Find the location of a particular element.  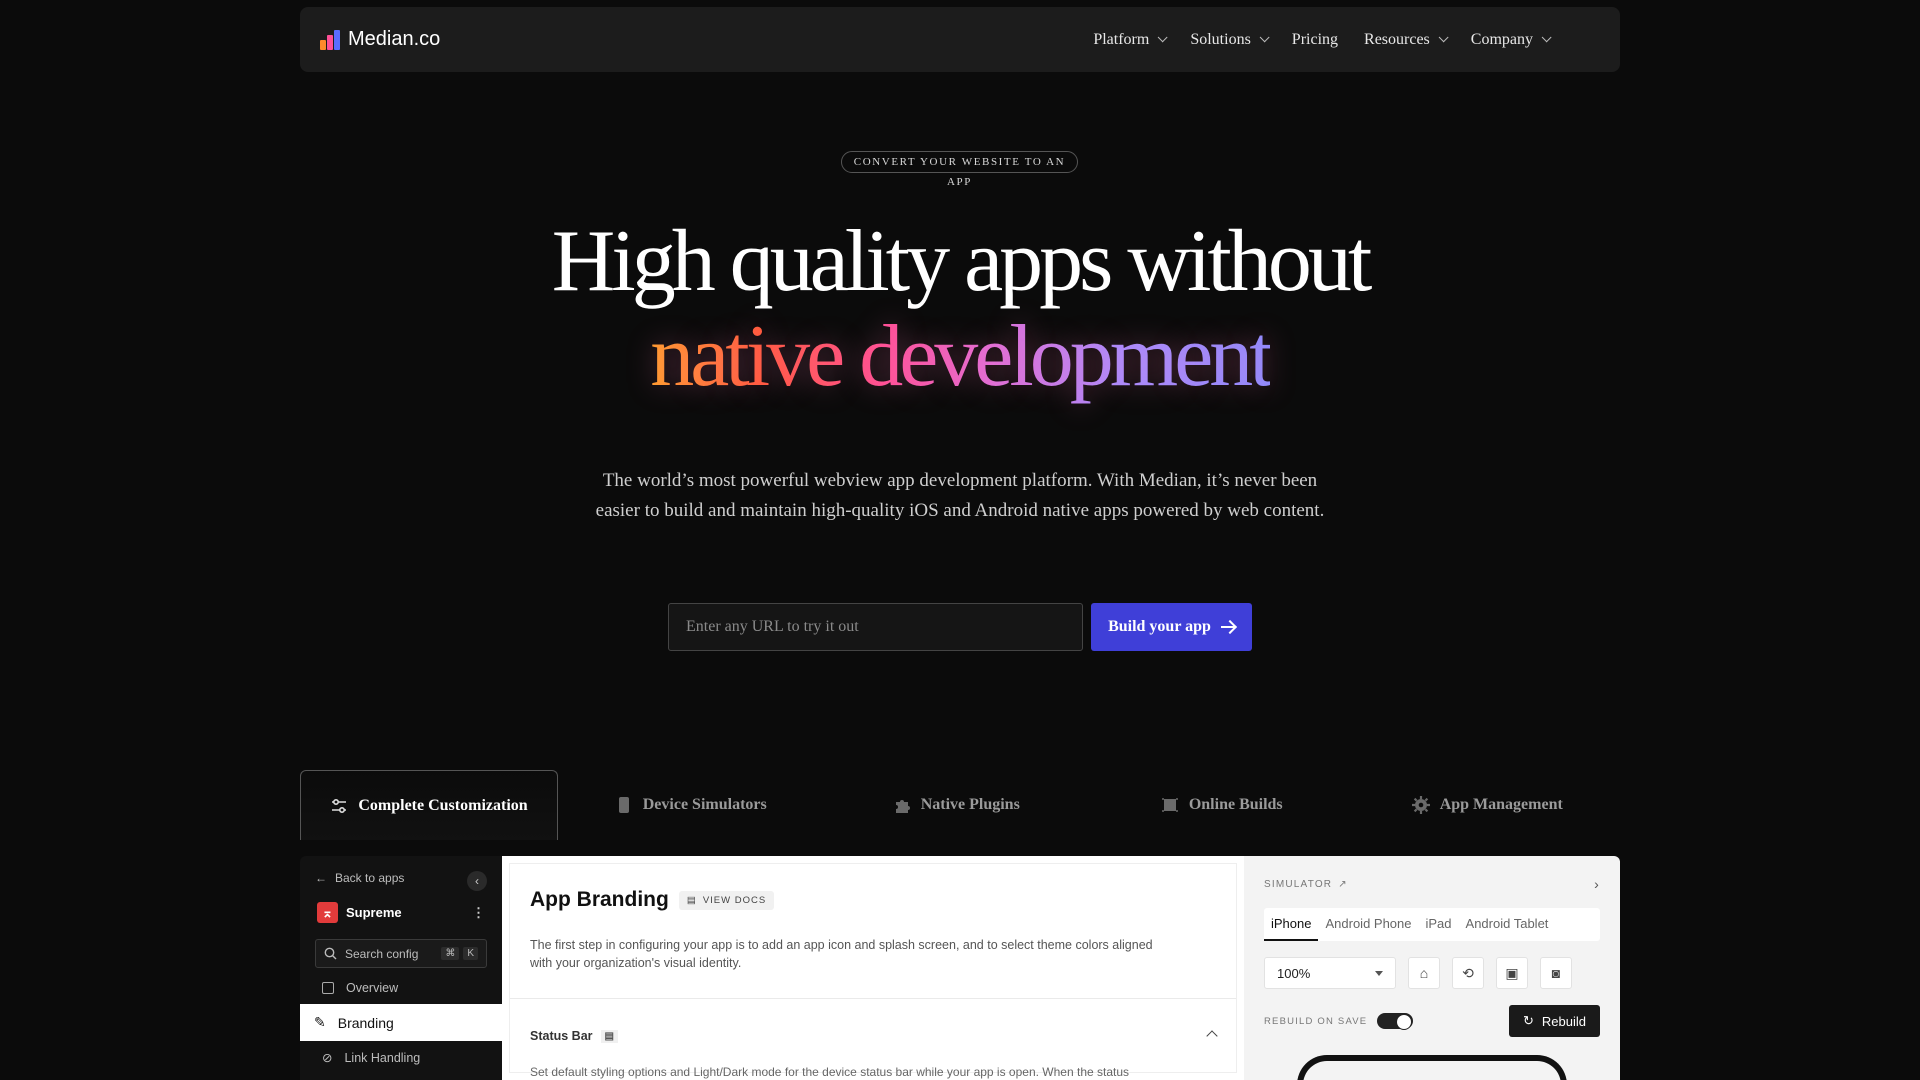

hero-title-gradient: native development is located at coordinates (962, 356).